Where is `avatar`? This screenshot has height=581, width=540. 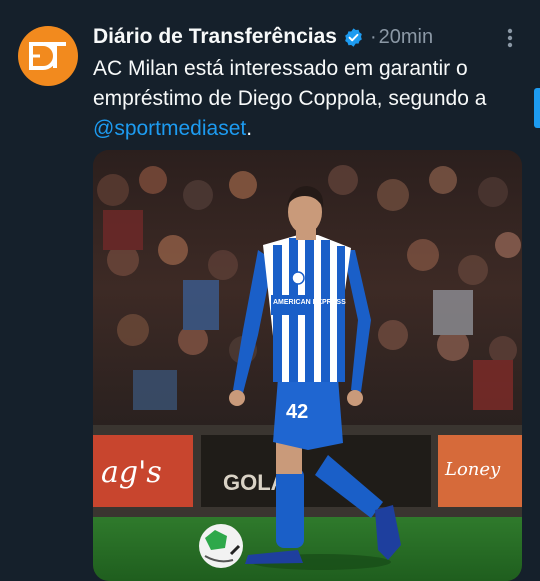
avatar is located at coordinates (48, 56).